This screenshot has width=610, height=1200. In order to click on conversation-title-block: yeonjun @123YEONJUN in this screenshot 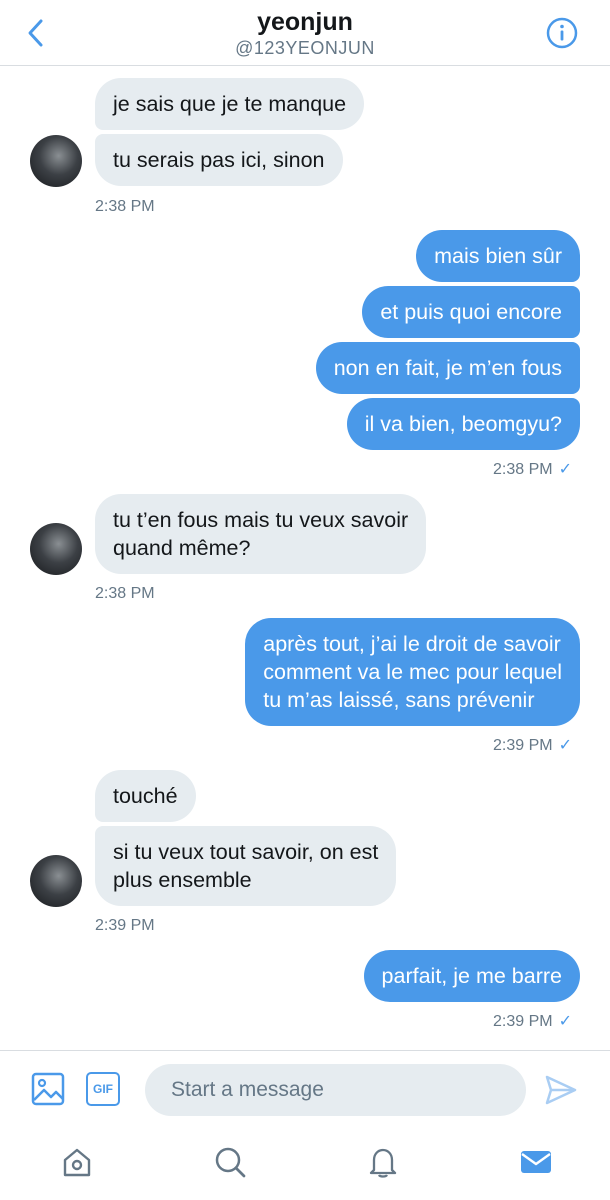, I will do `click(305, 33)`.